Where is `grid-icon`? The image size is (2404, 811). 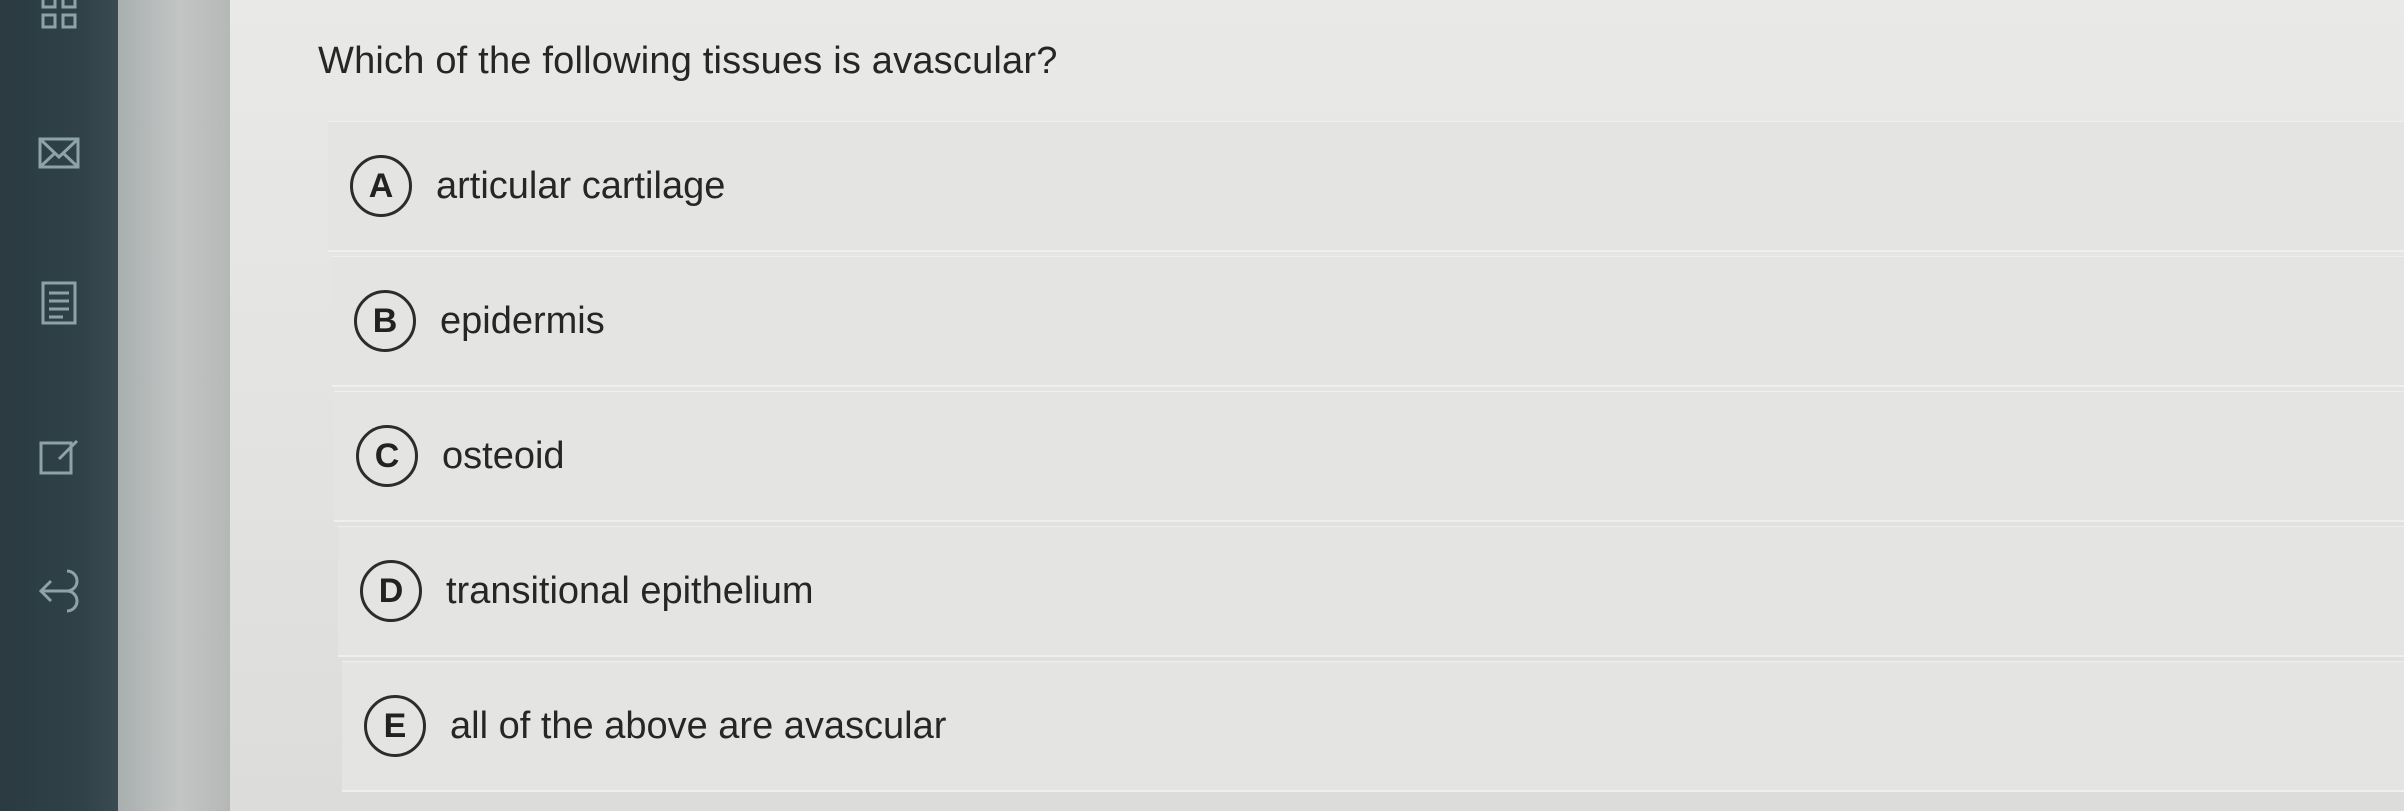 grid-icon is located at coordinates (59, 18).